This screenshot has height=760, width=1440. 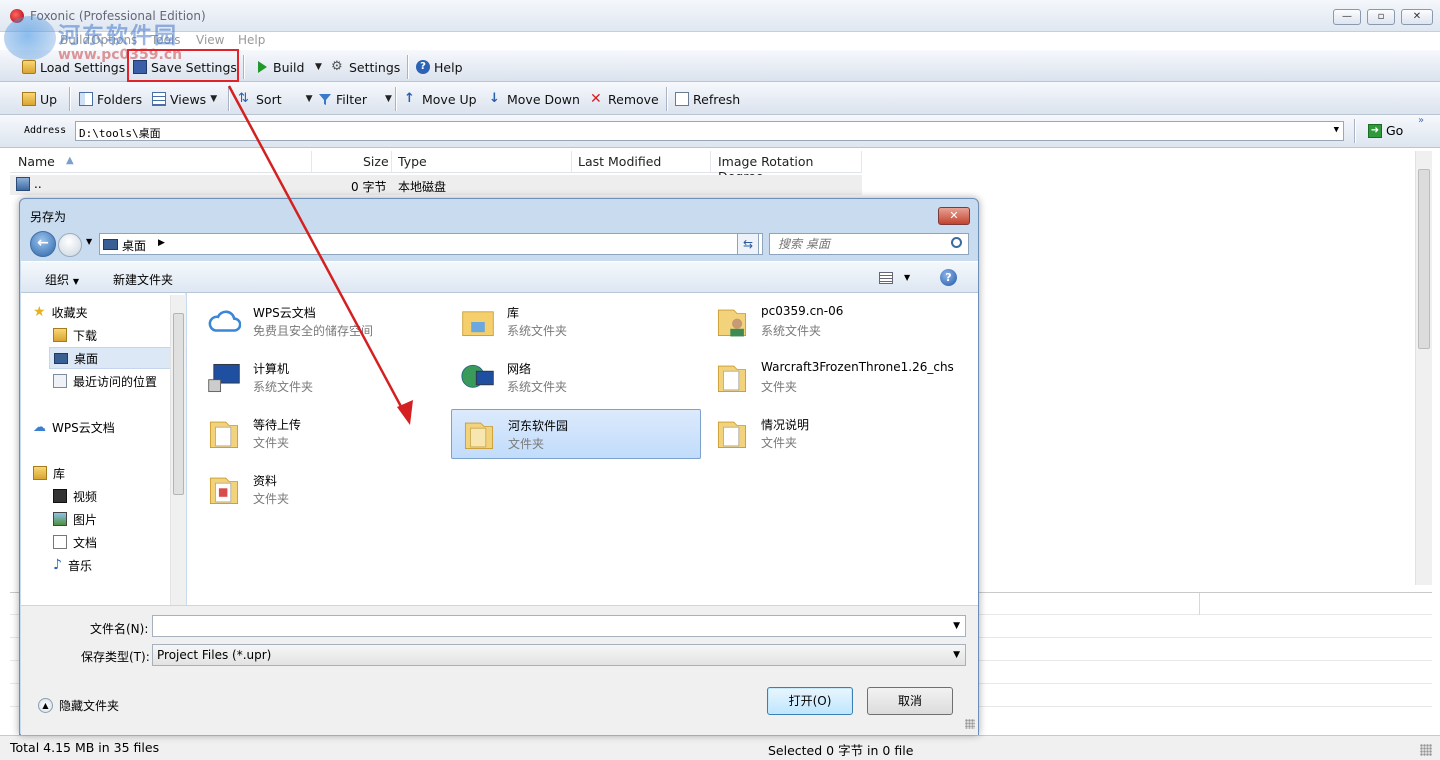 What do you see at coordinates (38, 184) in the screenshot?
I see `row-name: ..` at bounding box center [38, 184].